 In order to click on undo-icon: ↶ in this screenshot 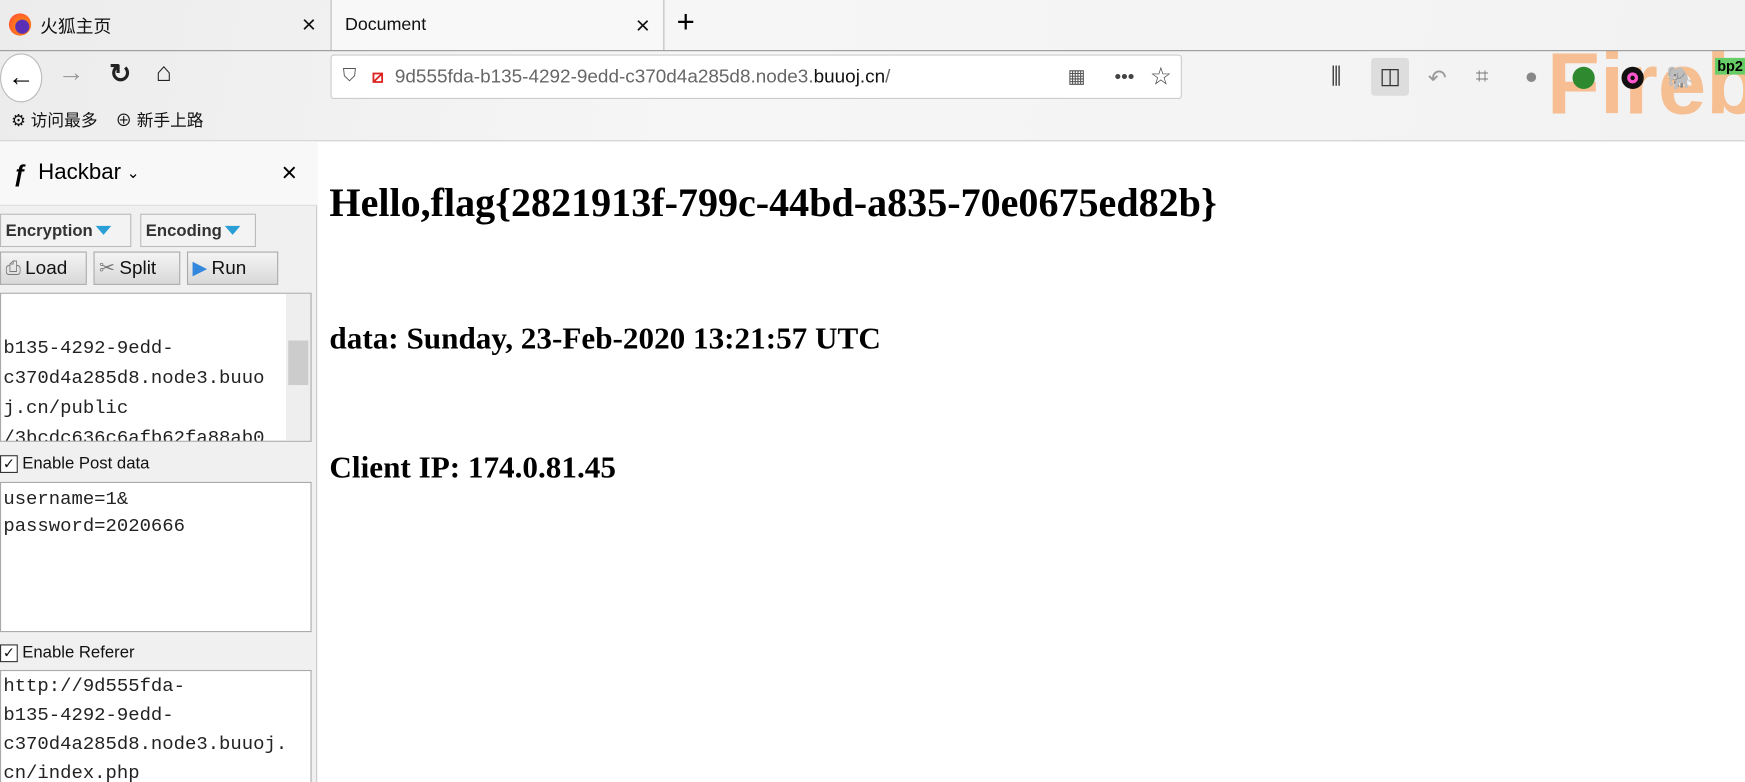, I will do `click(1437, 79)`.